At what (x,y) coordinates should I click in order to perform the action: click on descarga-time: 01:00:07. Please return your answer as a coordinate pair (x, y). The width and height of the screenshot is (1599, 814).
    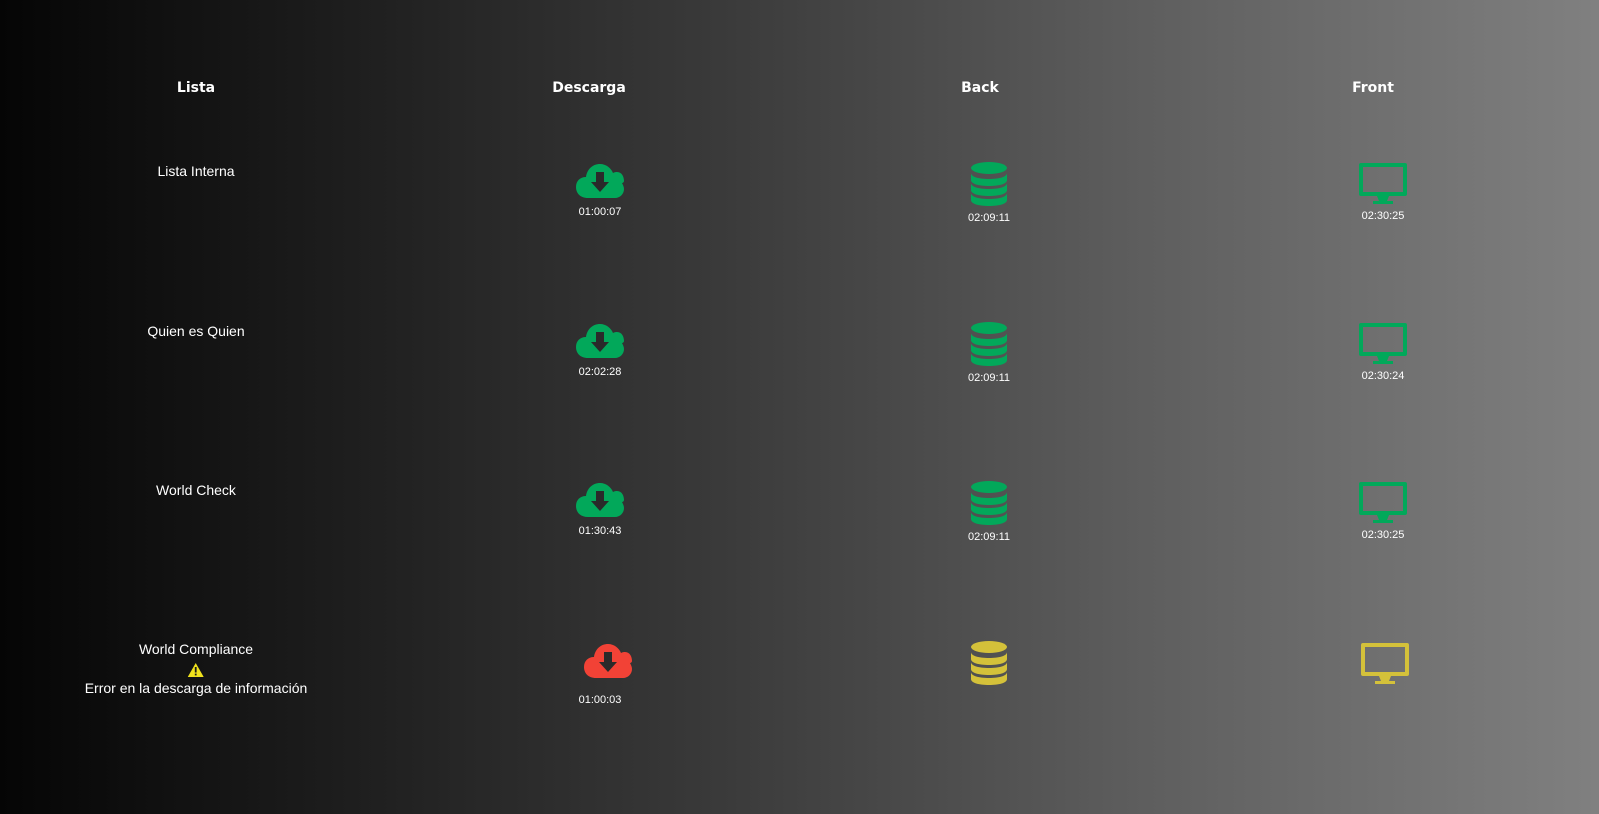
    Looking at the image, I should click on (600, 212).